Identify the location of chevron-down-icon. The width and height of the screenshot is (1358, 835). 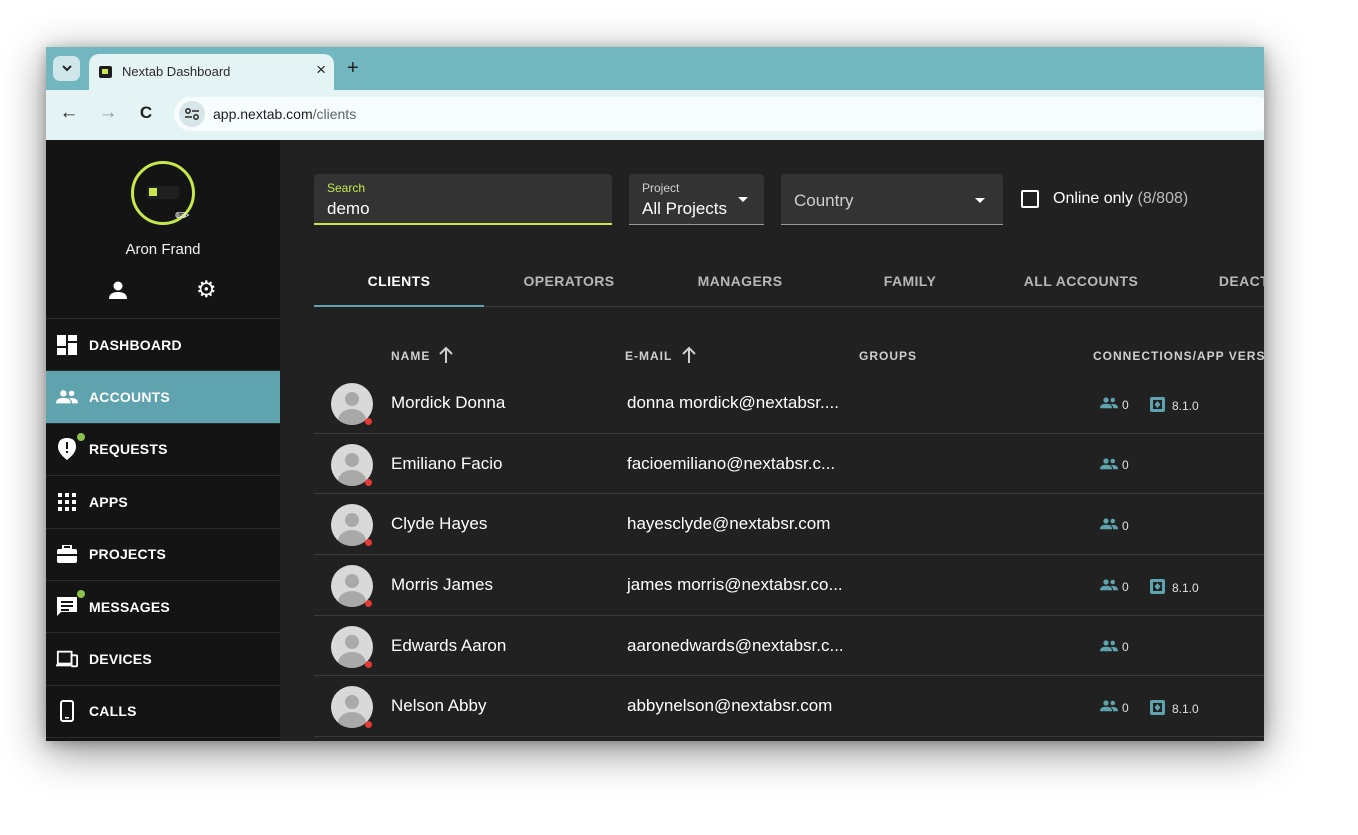
(66, 68).